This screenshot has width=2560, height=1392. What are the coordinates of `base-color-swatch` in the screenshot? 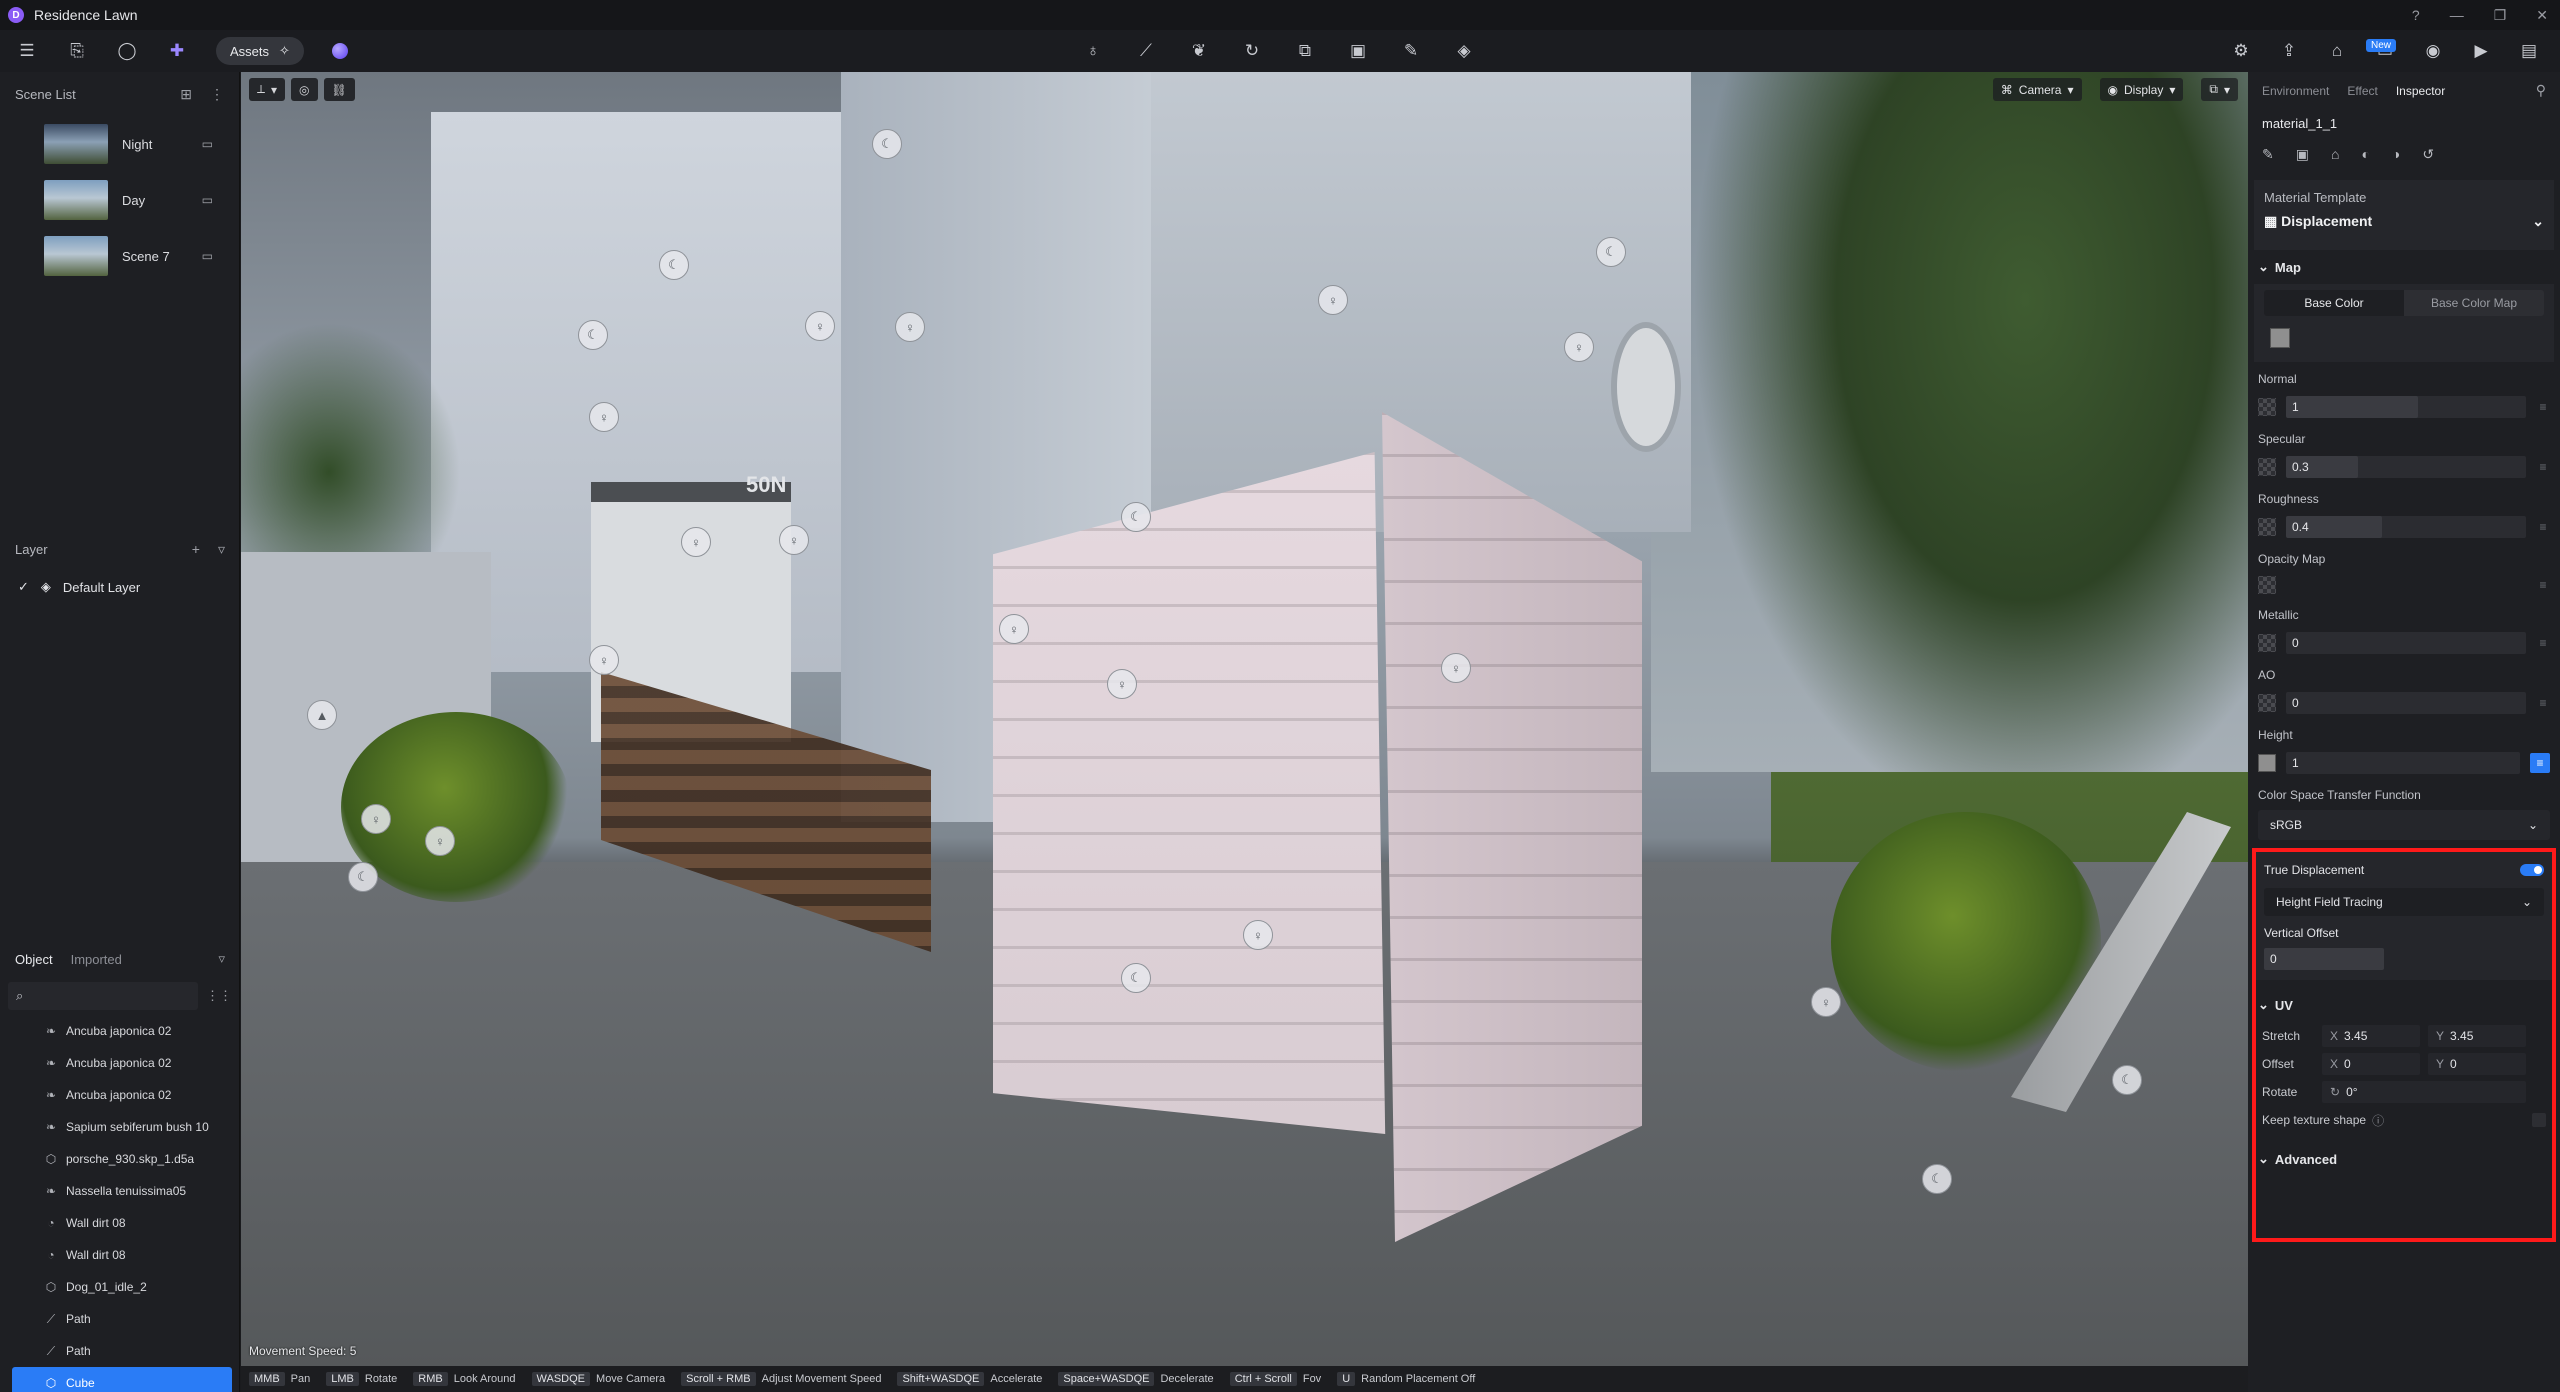 It's located at (2280, 338).